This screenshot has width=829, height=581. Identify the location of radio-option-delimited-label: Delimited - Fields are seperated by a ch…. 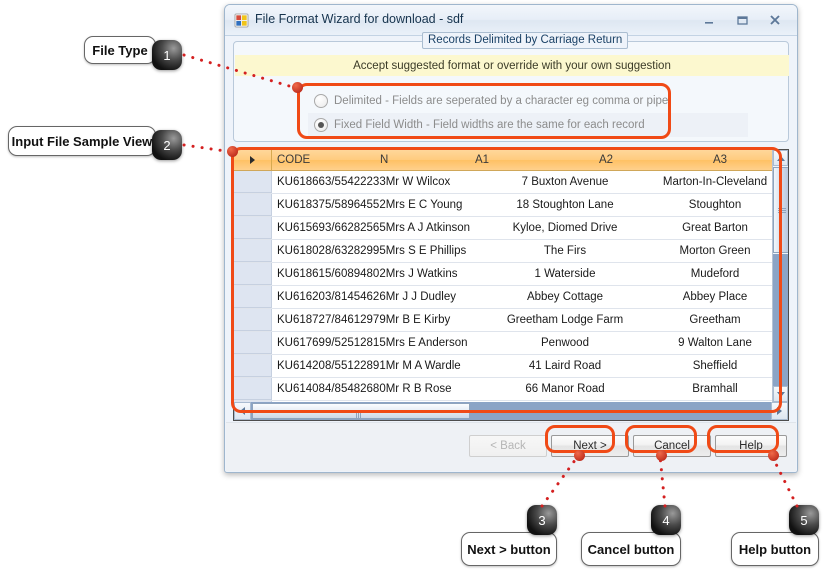
(501, 101).